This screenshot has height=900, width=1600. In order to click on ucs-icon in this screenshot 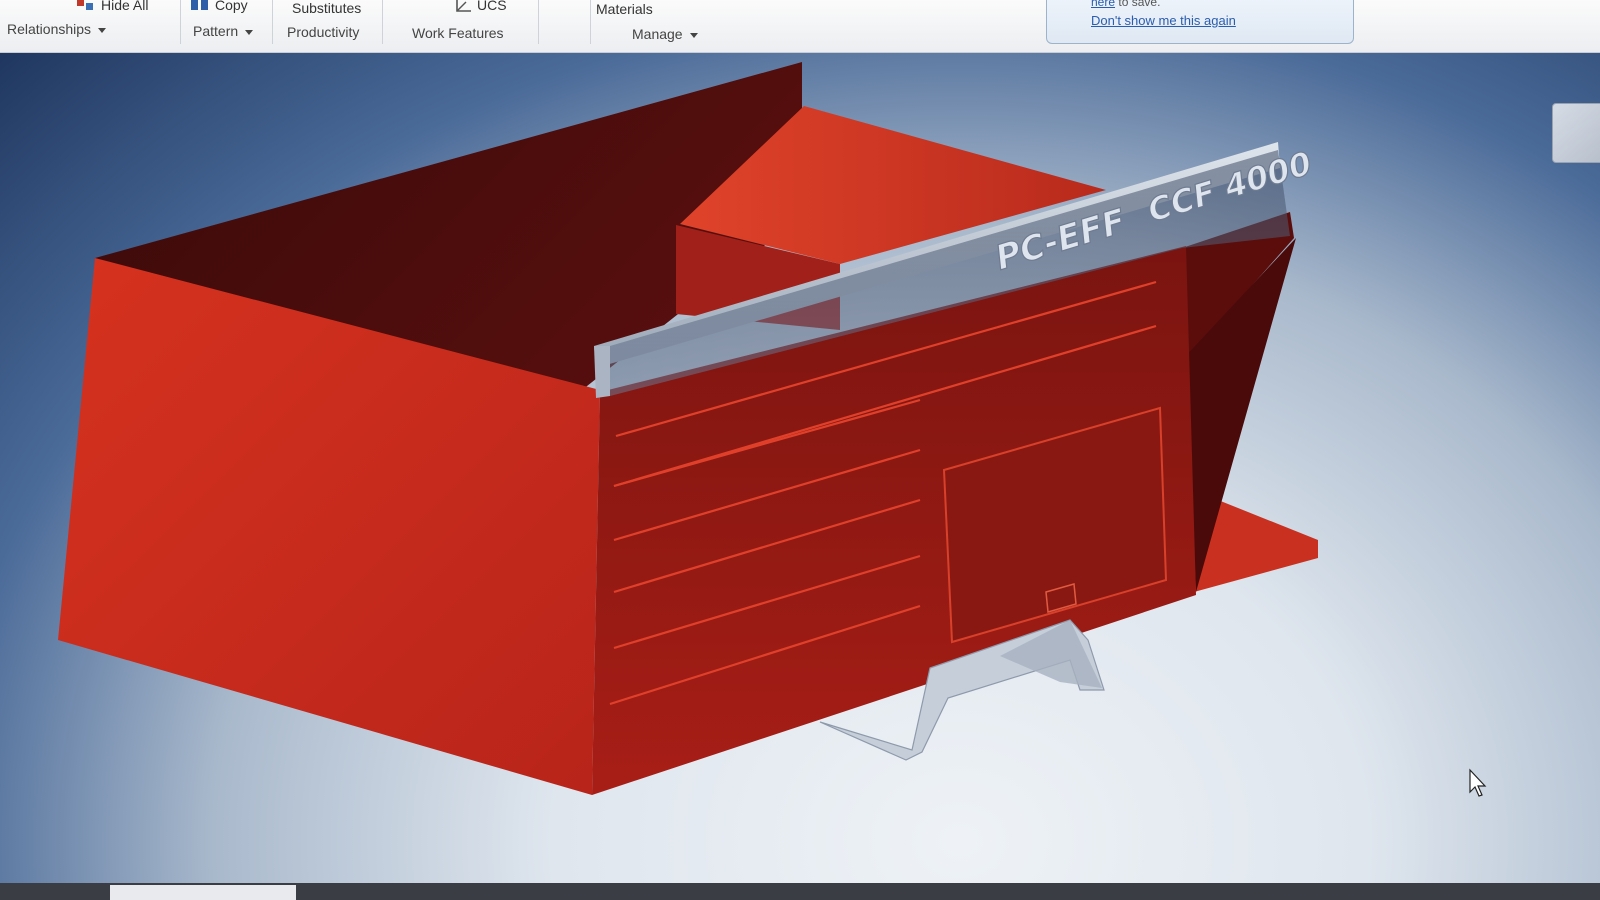, I will do `click(463, 8)`.